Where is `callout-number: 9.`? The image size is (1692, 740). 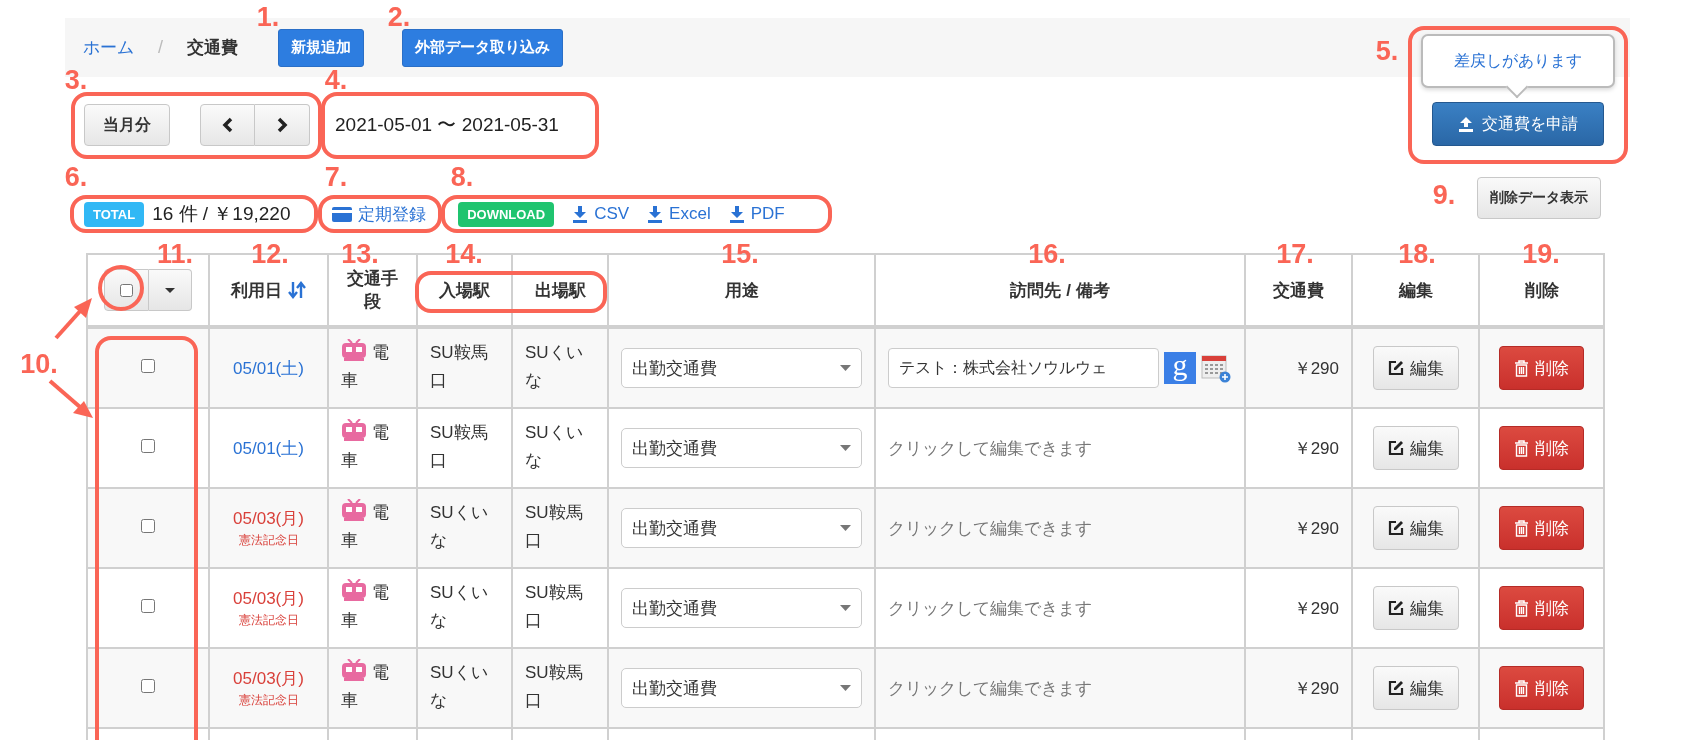 callout-number: 9. is located at coordinates (1444, 195).